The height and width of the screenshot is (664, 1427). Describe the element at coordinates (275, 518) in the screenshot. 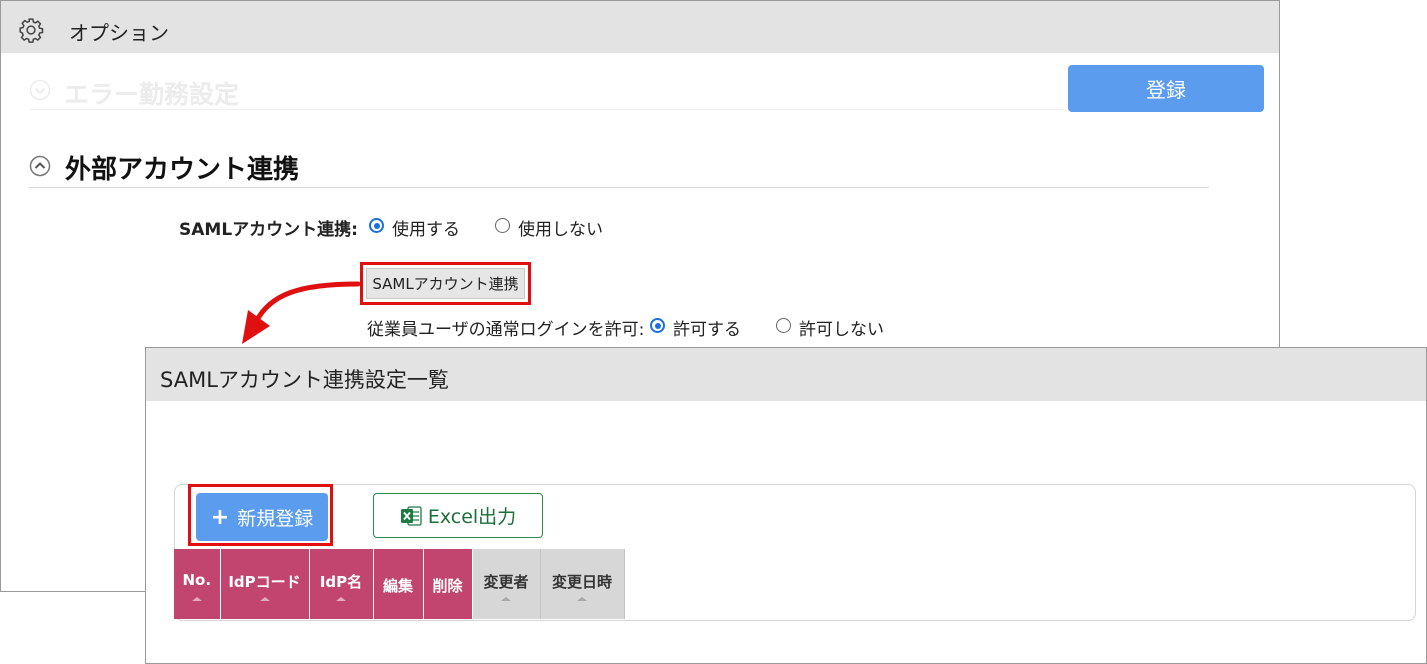

I see `new-register-label: 新規登録` at that location.